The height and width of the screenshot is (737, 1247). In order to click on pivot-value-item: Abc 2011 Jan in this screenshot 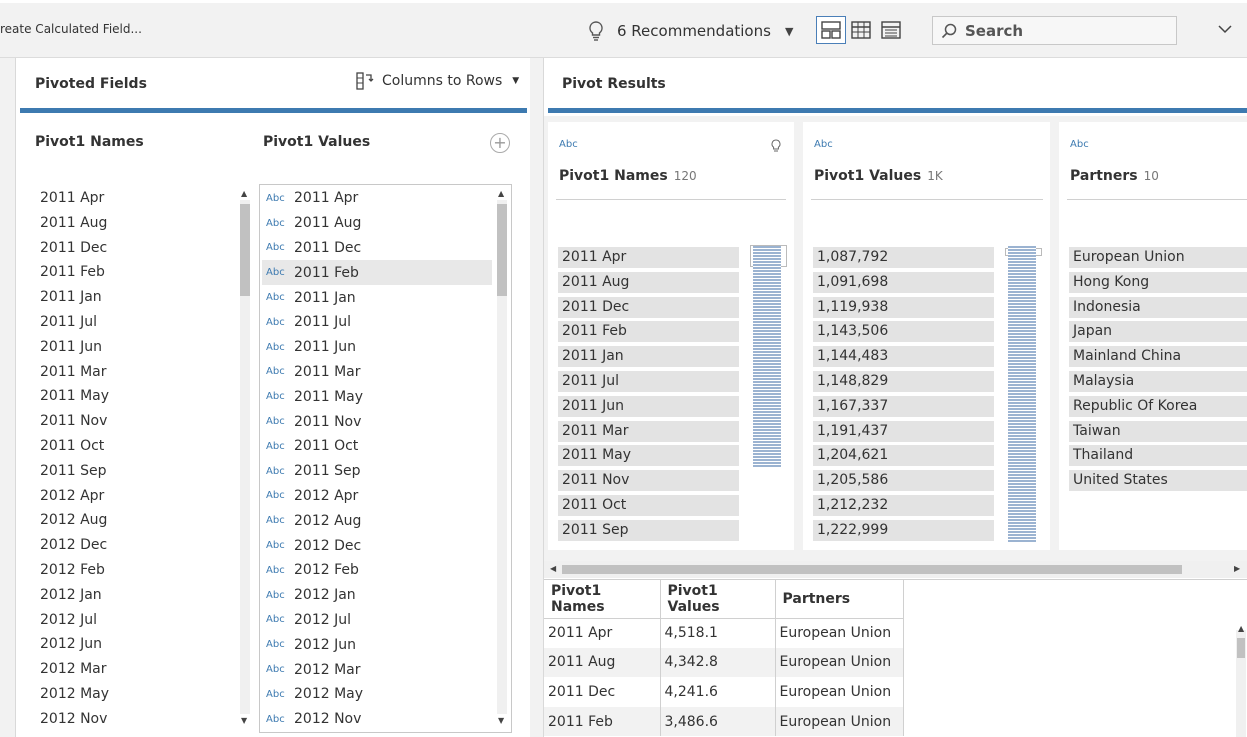, I will do `click(377, 297)`.